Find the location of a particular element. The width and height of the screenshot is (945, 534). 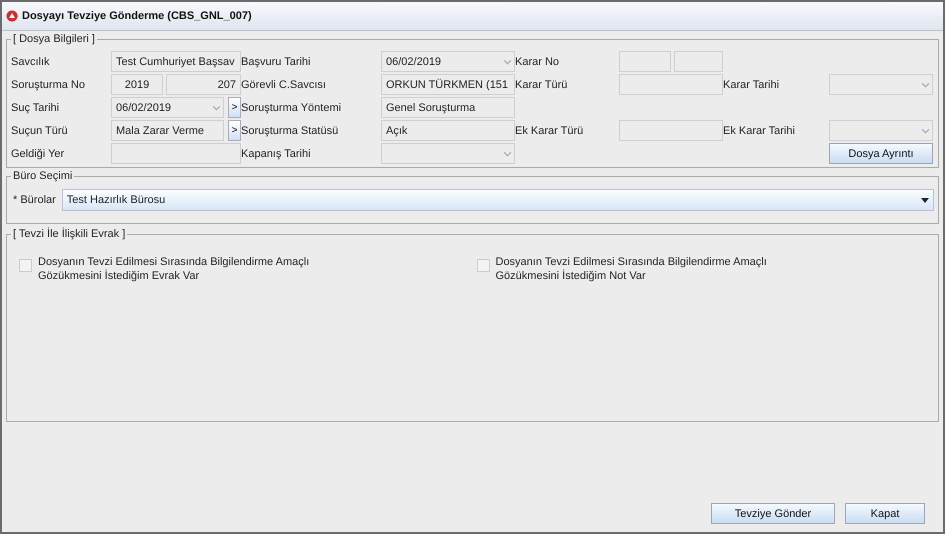

office-dropdown: Test Hazırlık Bürosu is located at coordinates (498, 200).